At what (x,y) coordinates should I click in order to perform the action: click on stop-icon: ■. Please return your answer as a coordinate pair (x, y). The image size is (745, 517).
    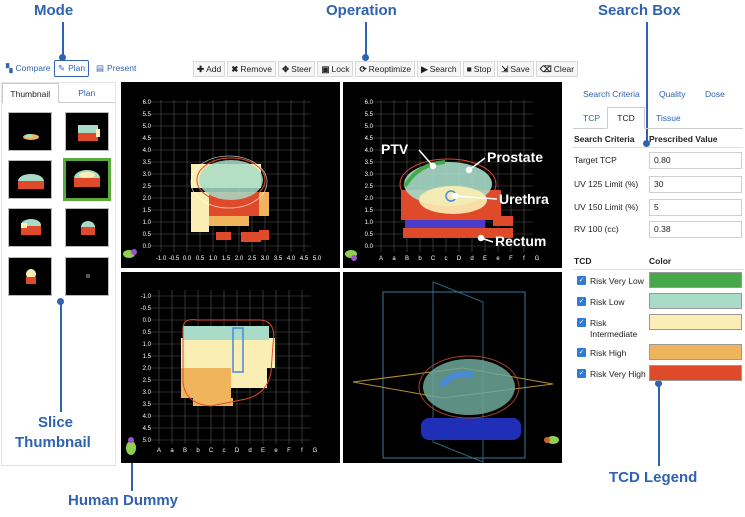
    Looking at the image, I should click on (469, 69).